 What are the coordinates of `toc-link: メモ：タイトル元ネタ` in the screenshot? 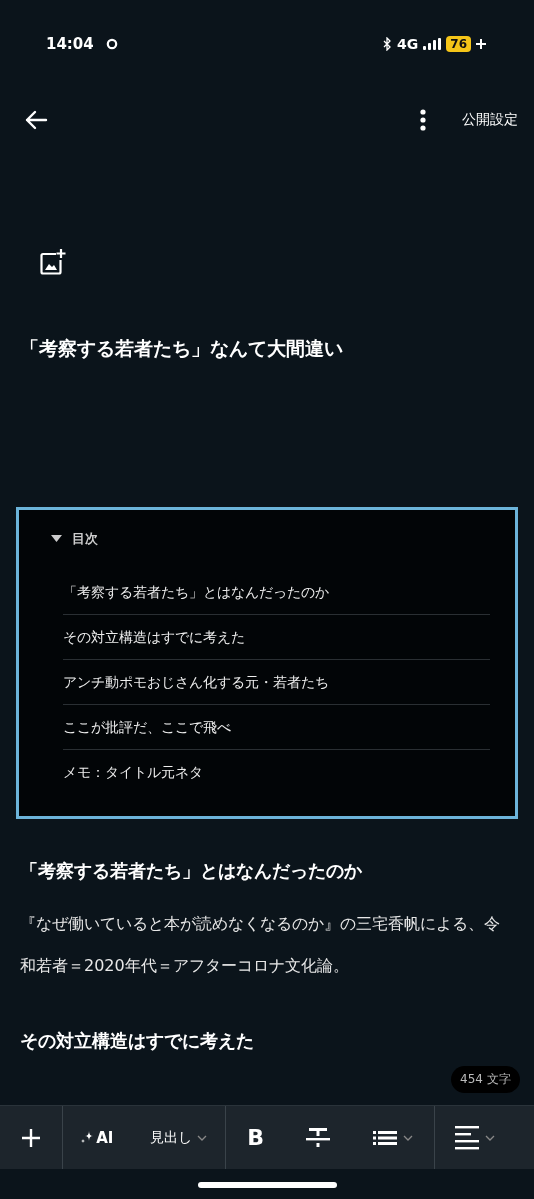 It's located at (276, 772).